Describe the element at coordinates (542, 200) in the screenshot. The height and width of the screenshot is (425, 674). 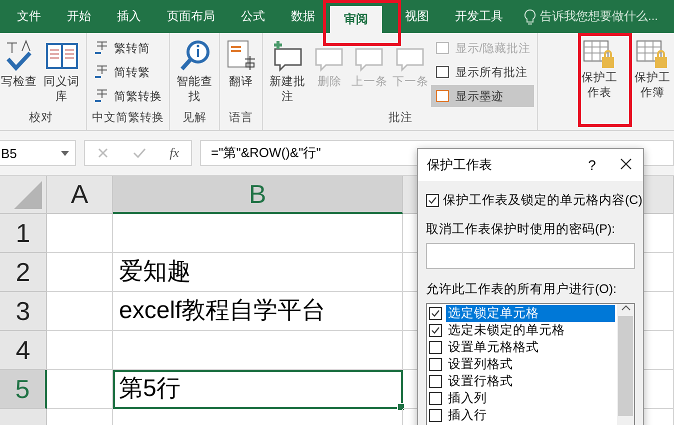
I see `checkbox-label: 保护工作表及锁定的单元格内容(C)` at that location.